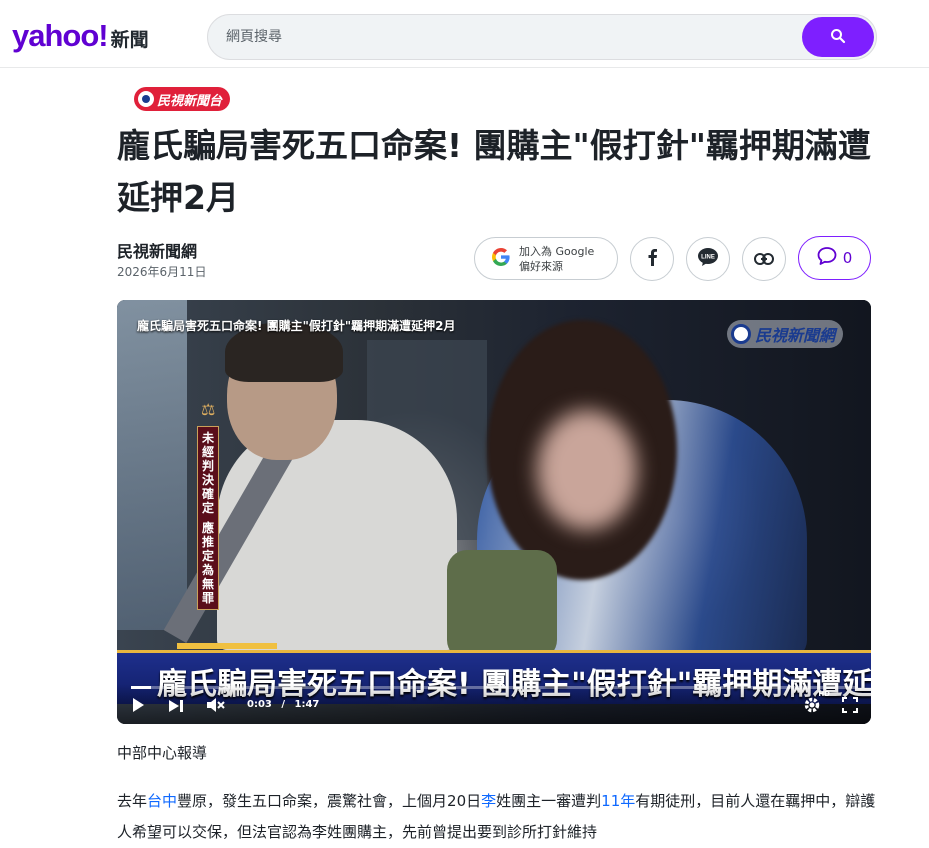 This screenshot has width=929, height=848. I want to click on article-date: 2026年6月11日, so click(162, 272).